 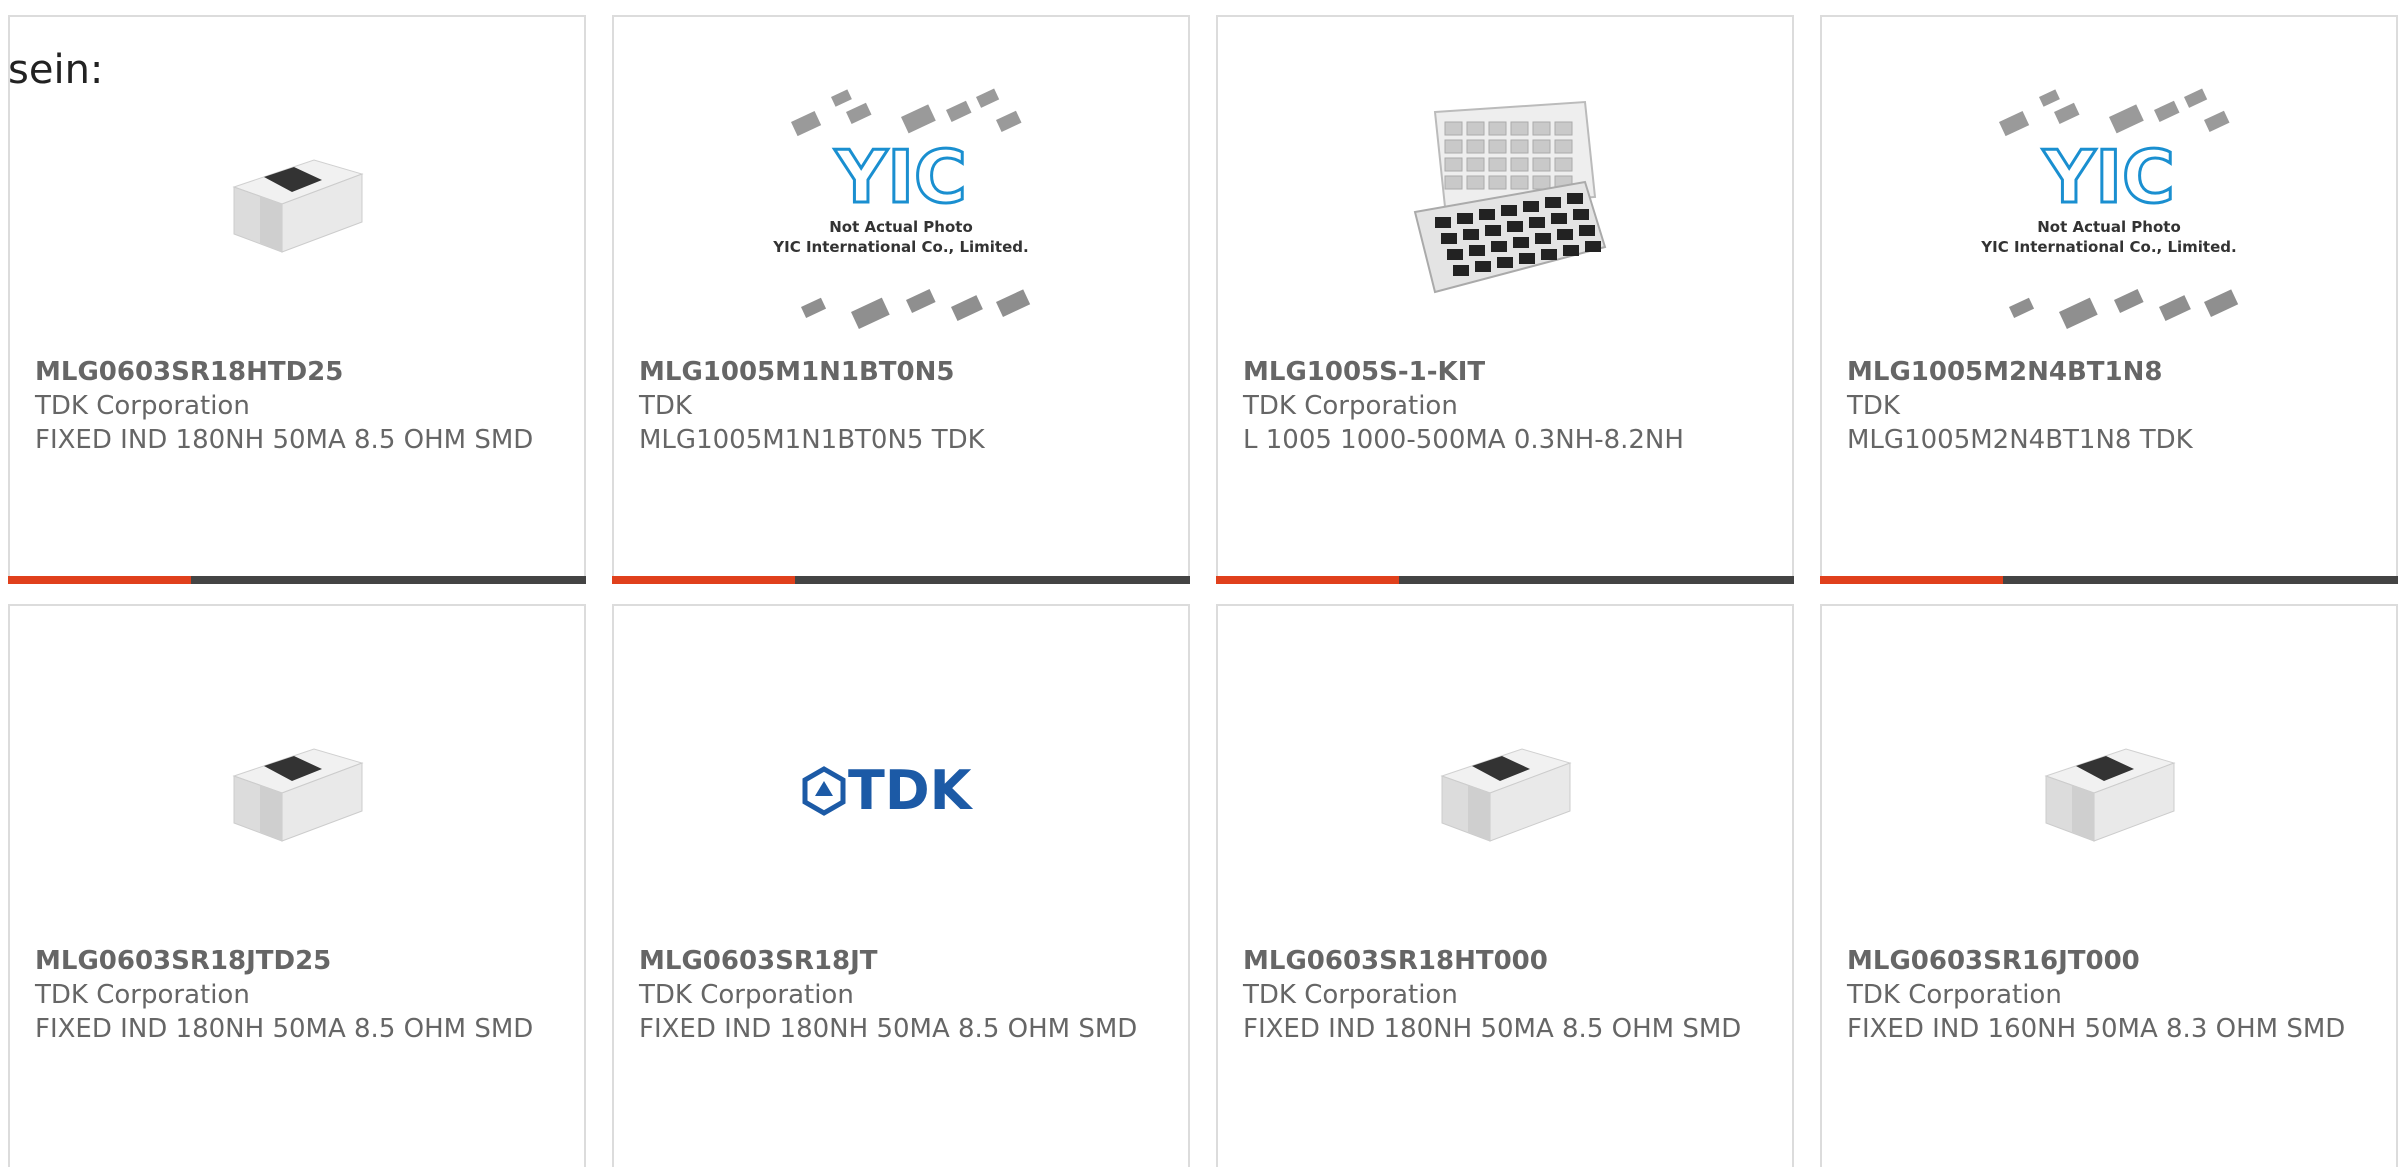 I want to click on part-number: MLG1005M1N1BT0N5, so click(x=797, y=372).